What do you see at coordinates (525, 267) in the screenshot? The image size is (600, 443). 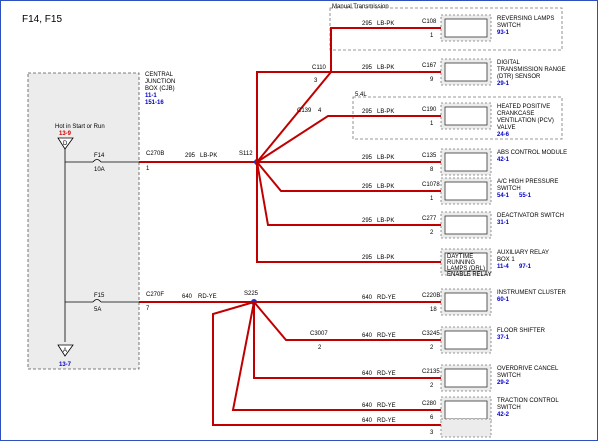 I see `branch-7-ref2: 97-1` at bounding box center [525, 267].